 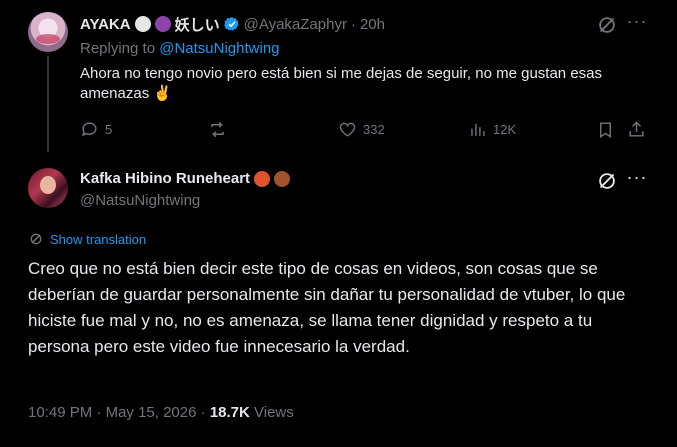 What do you see at coordinates (229, 412) in the screenshot?
I see `tweet-view-count: 18.7K` at bounding box center [229, 412].